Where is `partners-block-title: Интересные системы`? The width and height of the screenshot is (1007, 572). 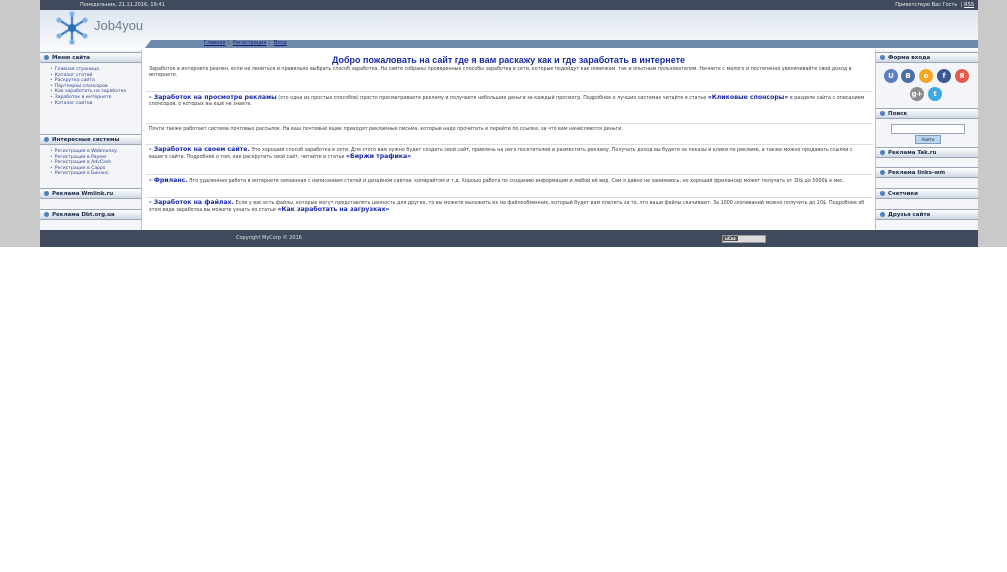 partners-block-title: Интересные системы is located at coordinates (90, 139).